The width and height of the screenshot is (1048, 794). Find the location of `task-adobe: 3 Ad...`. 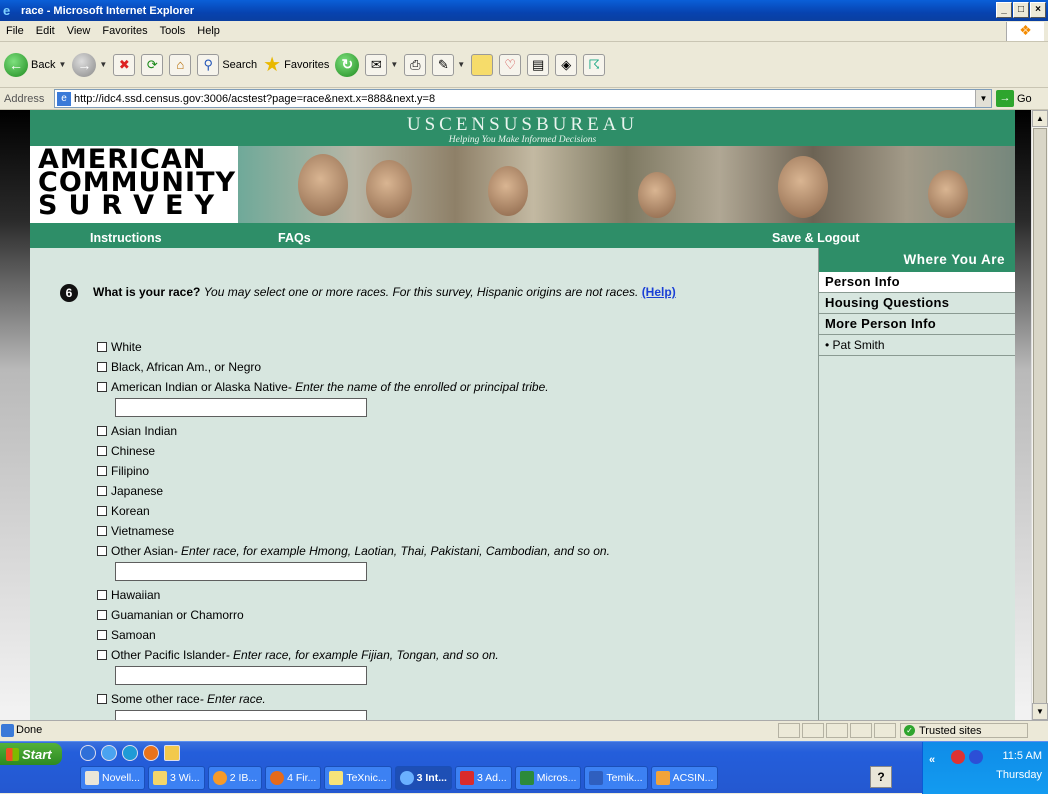

task-adobe: 3 Ad... is located at coordinates (483, 778).